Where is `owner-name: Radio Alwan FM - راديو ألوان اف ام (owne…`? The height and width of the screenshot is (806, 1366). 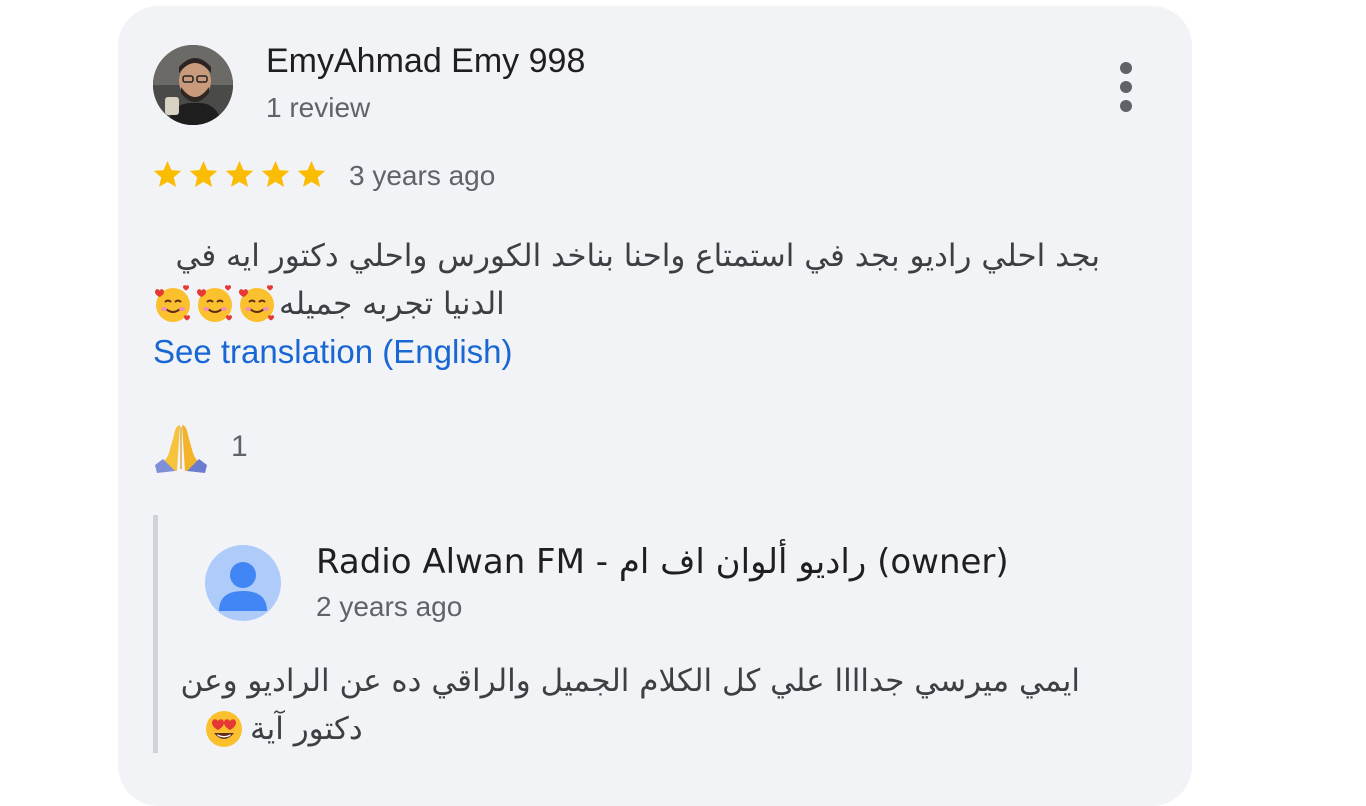 owner-name: Radio Alwan FM - راديو ألوان اف ام (owne… is located at coordinates (662, 562).